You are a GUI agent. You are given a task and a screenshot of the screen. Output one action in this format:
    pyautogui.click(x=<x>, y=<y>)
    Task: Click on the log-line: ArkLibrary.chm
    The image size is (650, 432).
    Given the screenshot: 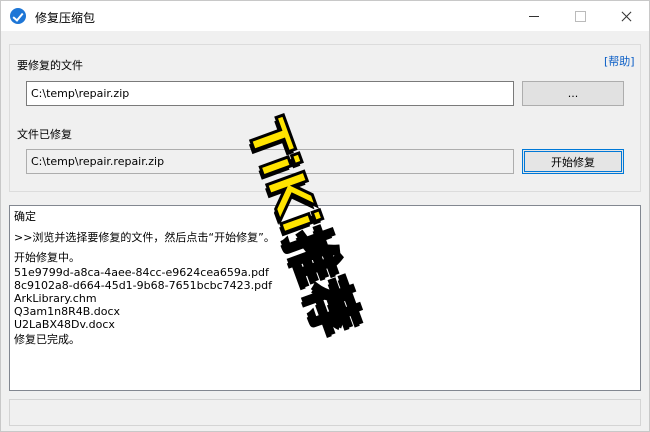 What is the action you would take?
    pyautogui.click(x=55, y=298)
    